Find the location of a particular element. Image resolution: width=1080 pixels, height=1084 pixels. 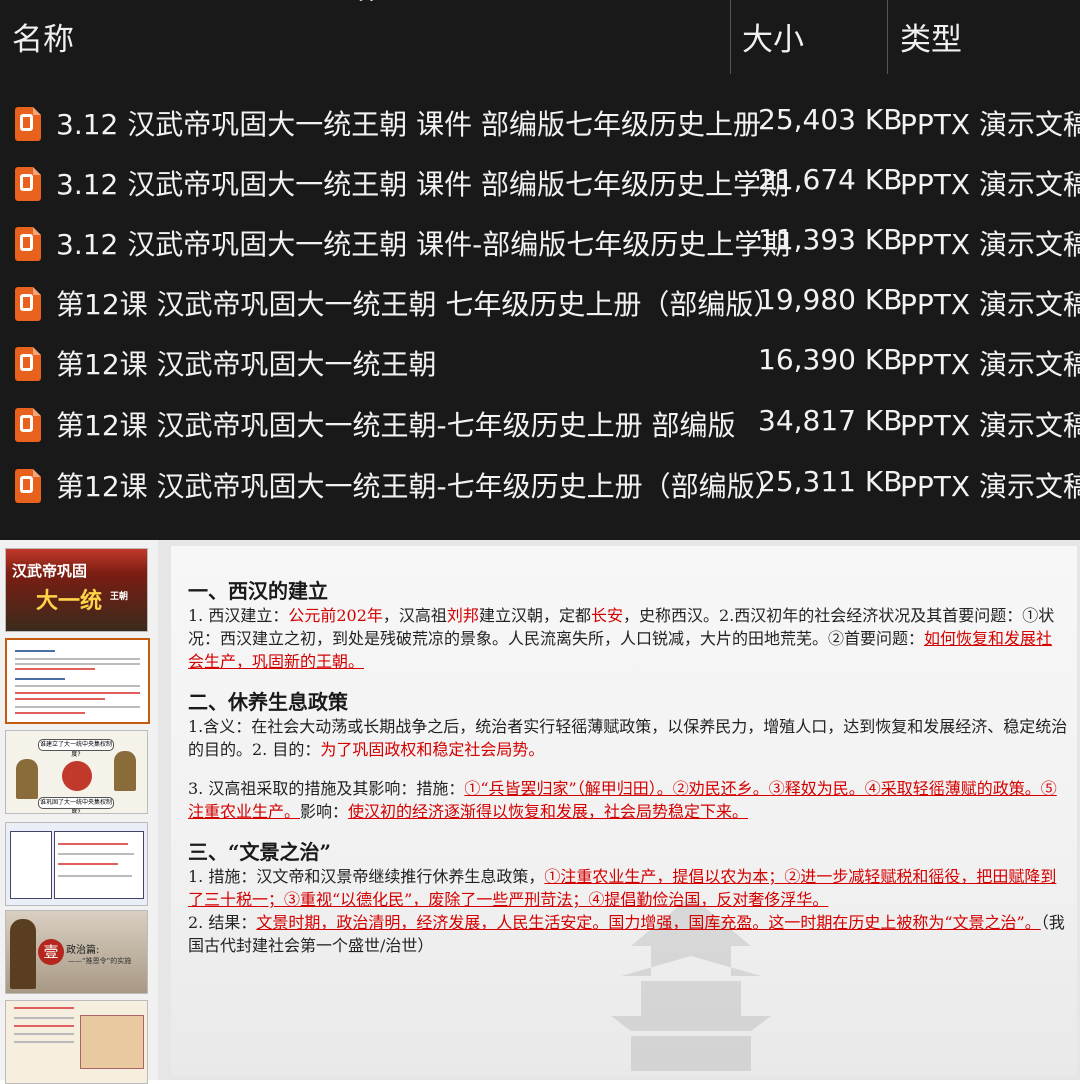

section-heading: 一、西汉的建立 is located at coordinates (258, 591).